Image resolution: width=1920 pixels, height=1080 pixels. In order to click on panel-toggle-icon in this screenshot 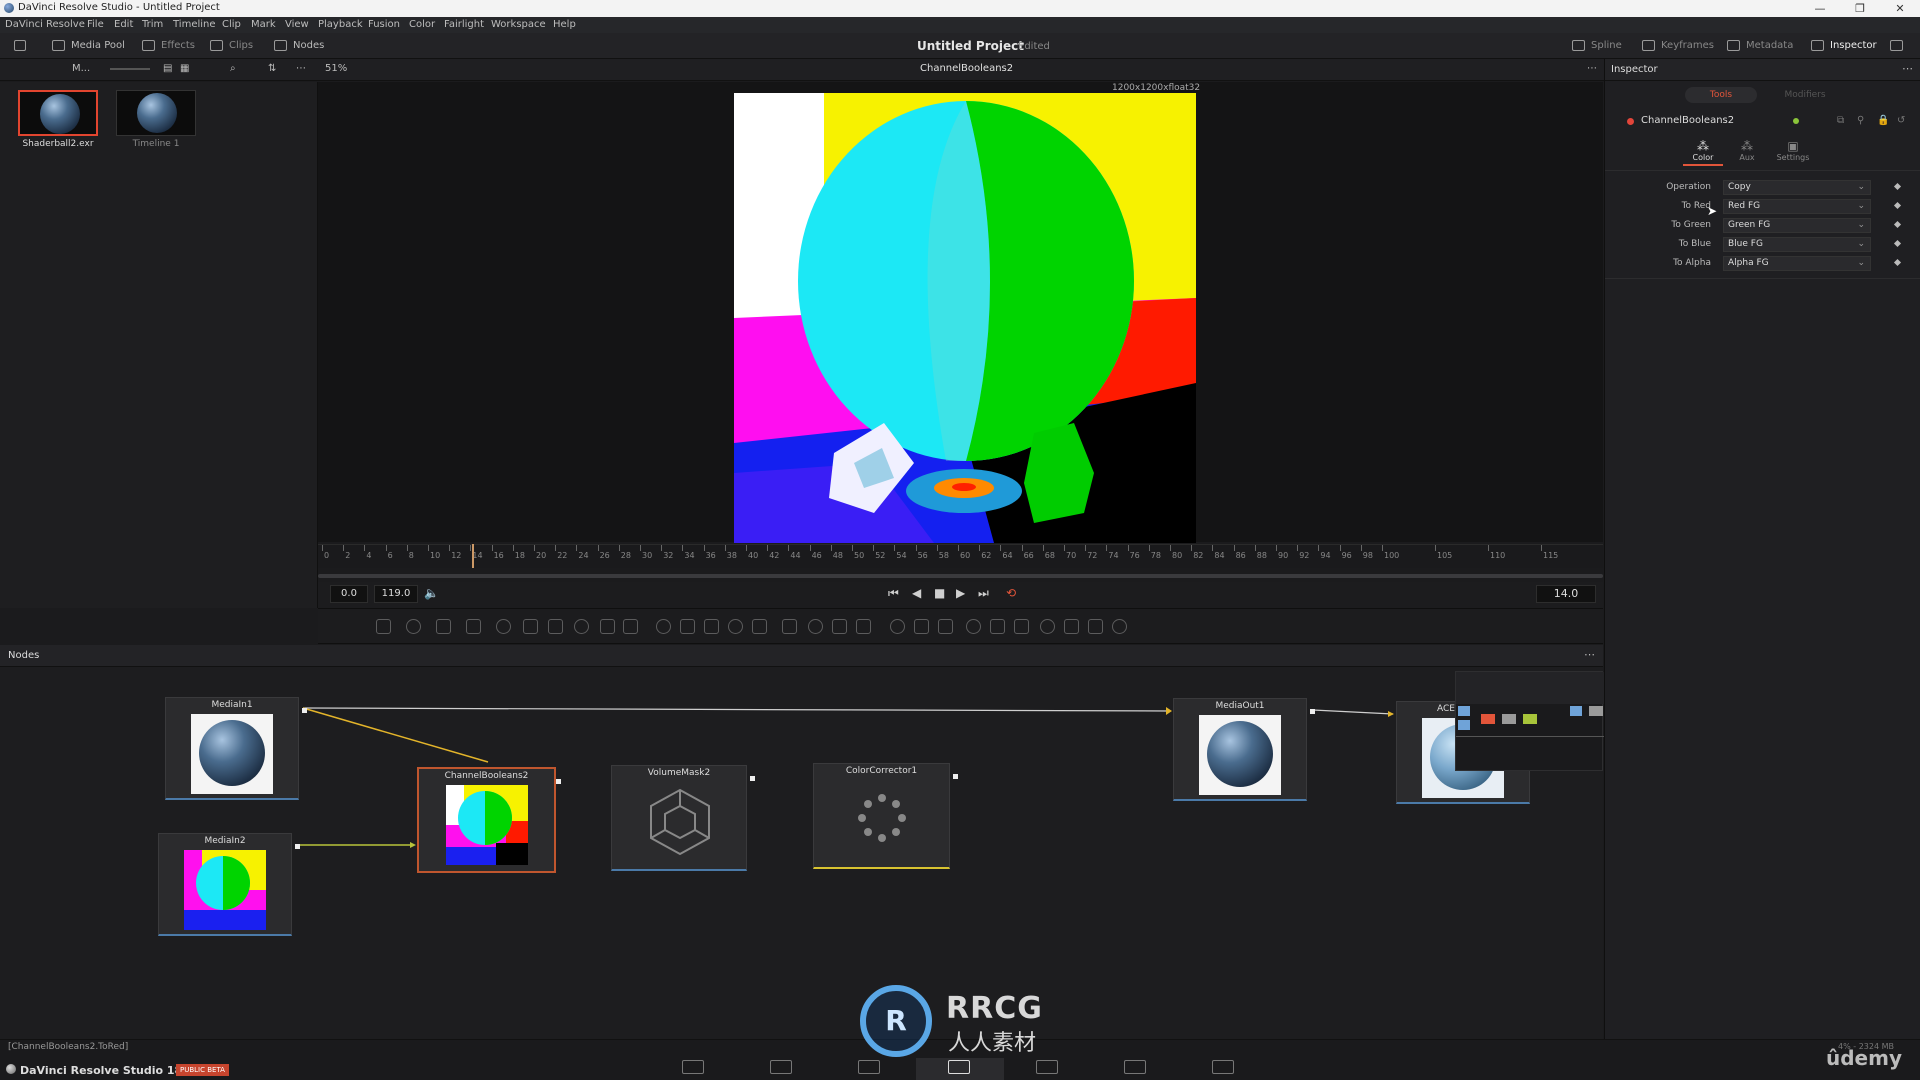, I will do `click(23, 46)`.